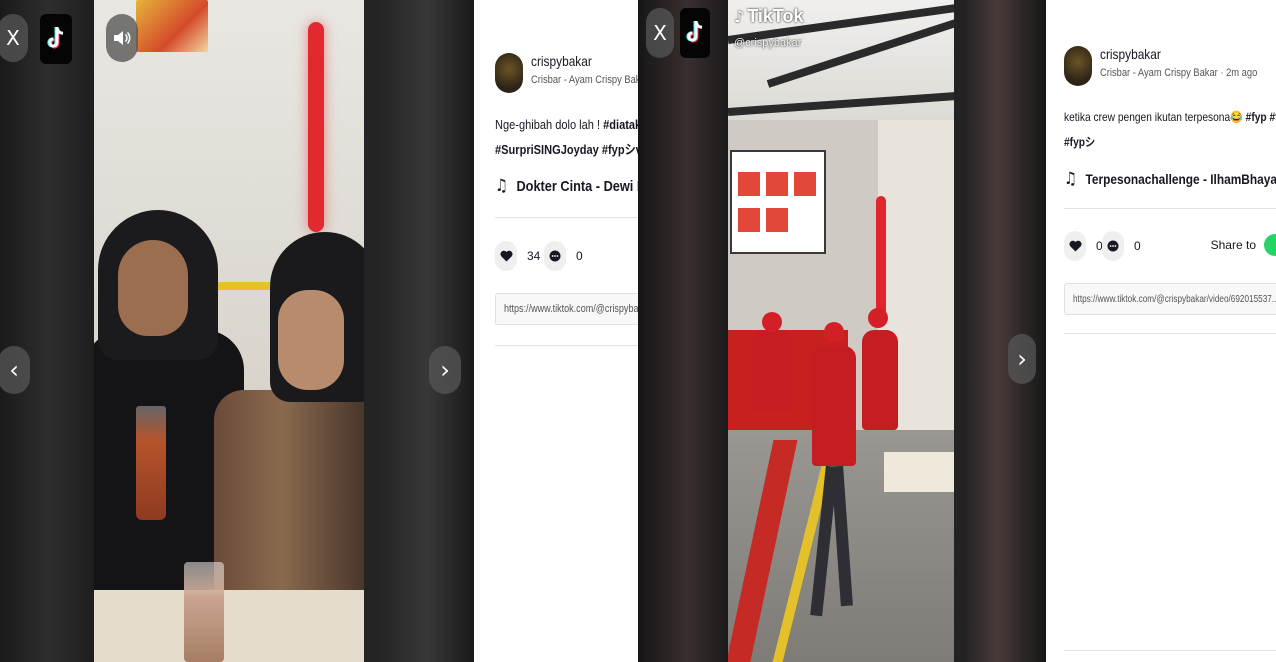 Image resolution: width=1276 pixels, height=662 pixels. What do you see at coordinates (768, 43) in the screenshot?
I see `watermark-handle: @crispybakar` at bounding box center [768, 43].